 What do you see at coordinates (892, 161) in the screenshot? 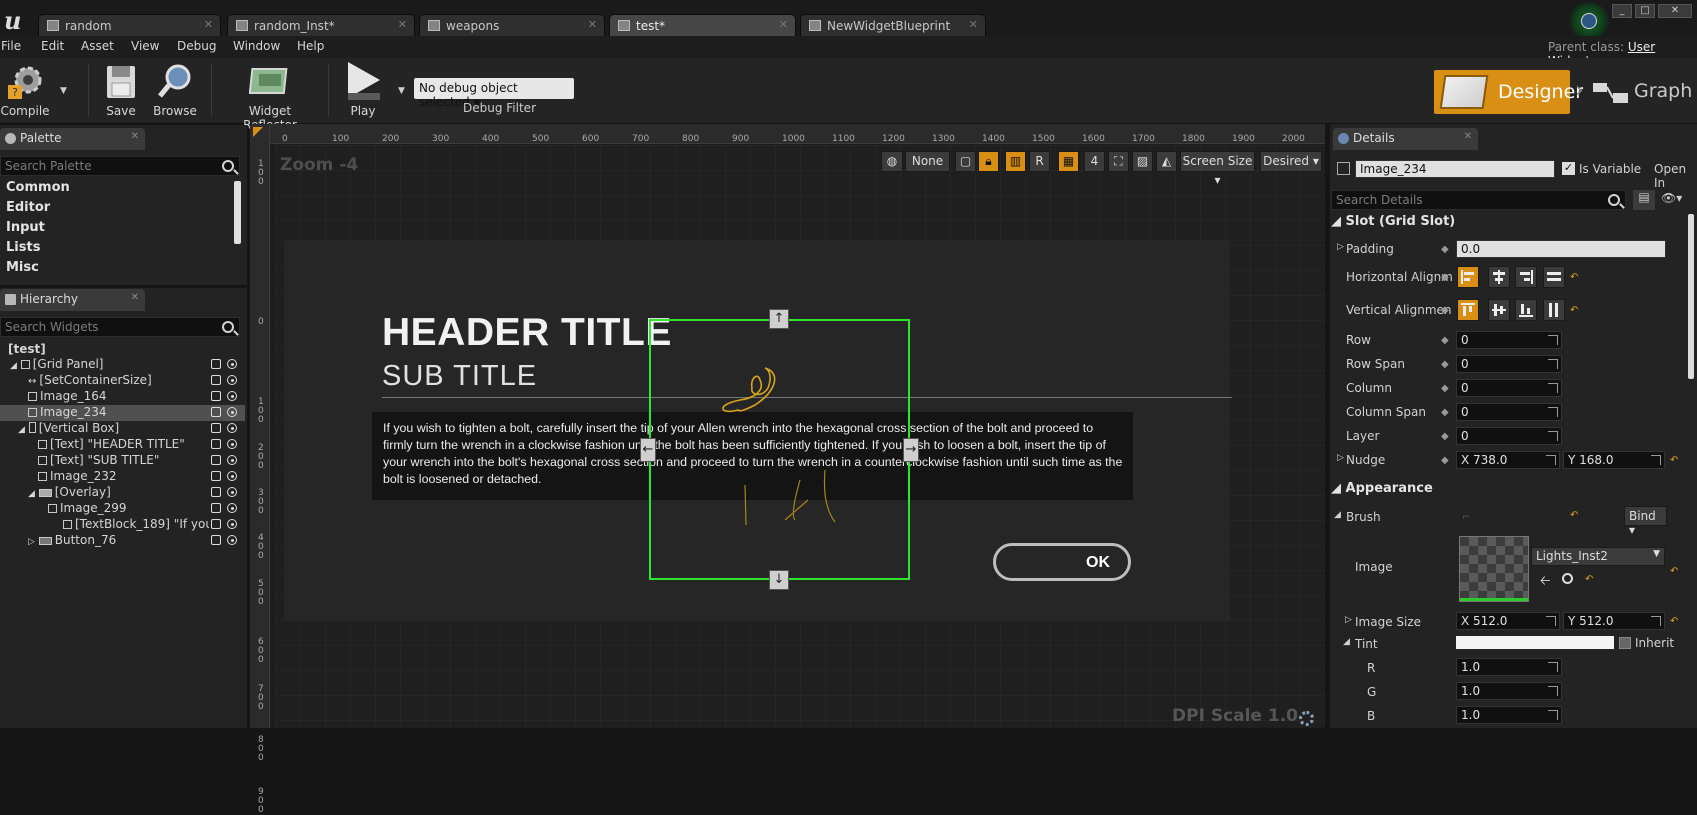
I see `localization-globe-button: ◍` at bounding box center [892, 161].